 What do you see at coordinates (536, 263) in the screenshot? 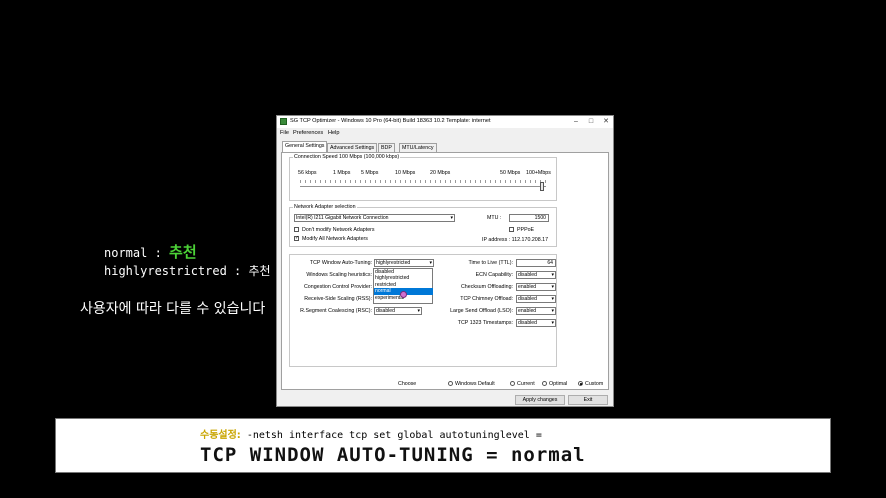
I see `ttl-input: 64` at bounding box center [536, 263].